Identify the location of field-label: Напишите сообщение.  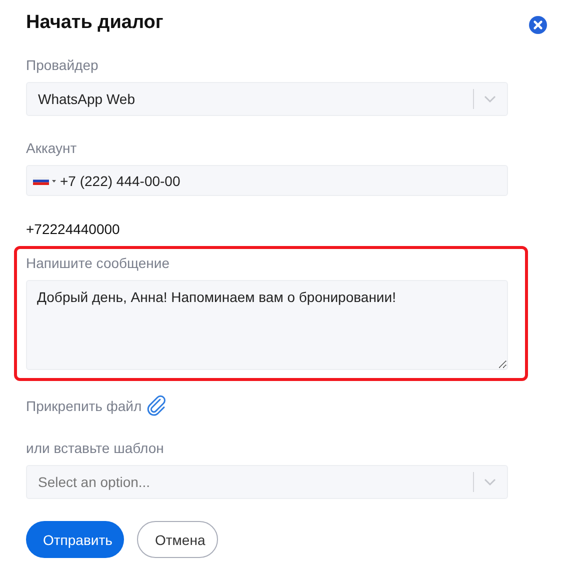
(98, 263).